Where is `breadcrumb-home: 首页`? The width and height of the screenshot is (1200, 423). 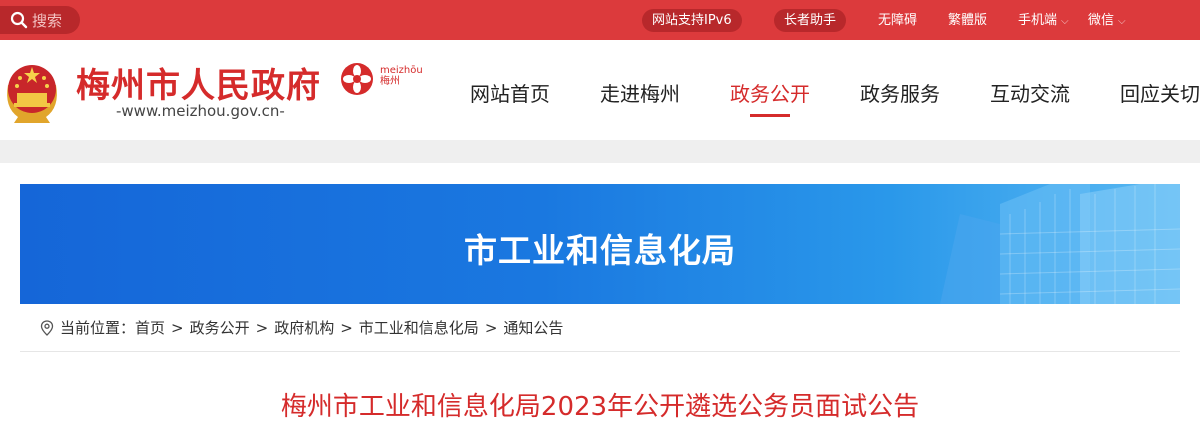 breadcrumb-home: 首页 is located at coordinates (150, 327).